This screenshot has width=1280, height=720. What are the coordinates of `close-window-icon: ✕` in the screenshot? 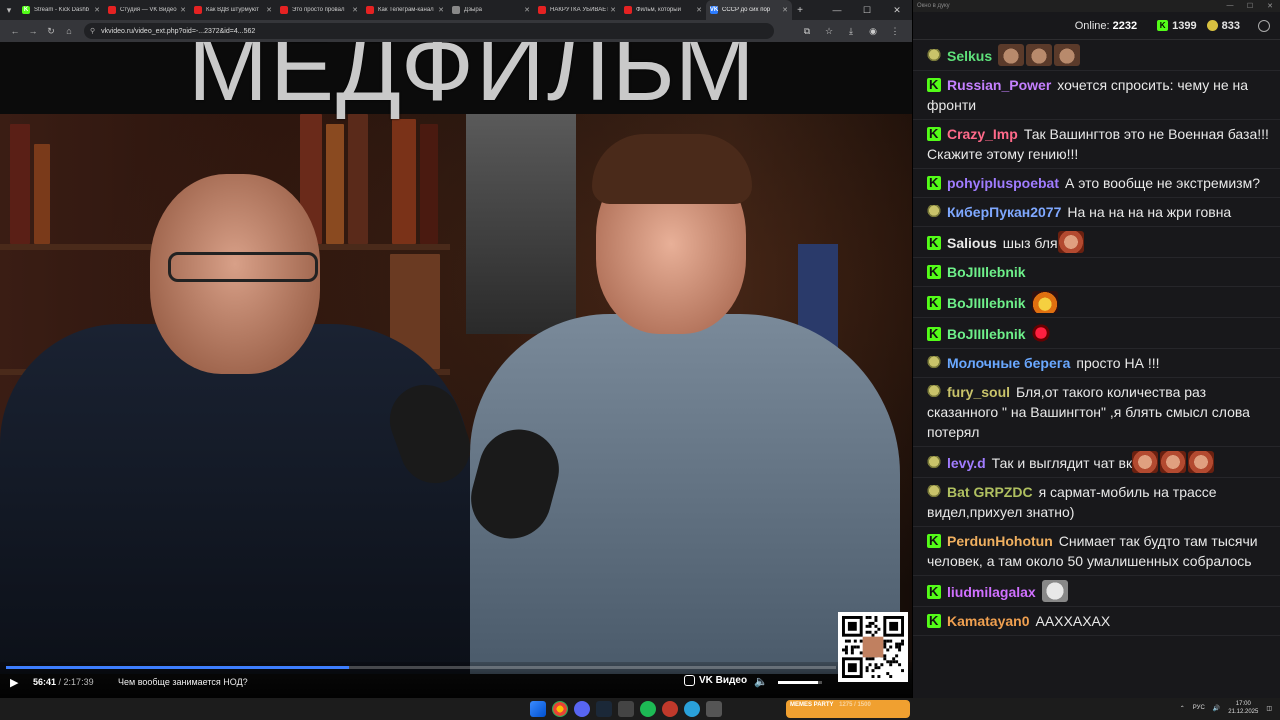 It's located at (897, 10).